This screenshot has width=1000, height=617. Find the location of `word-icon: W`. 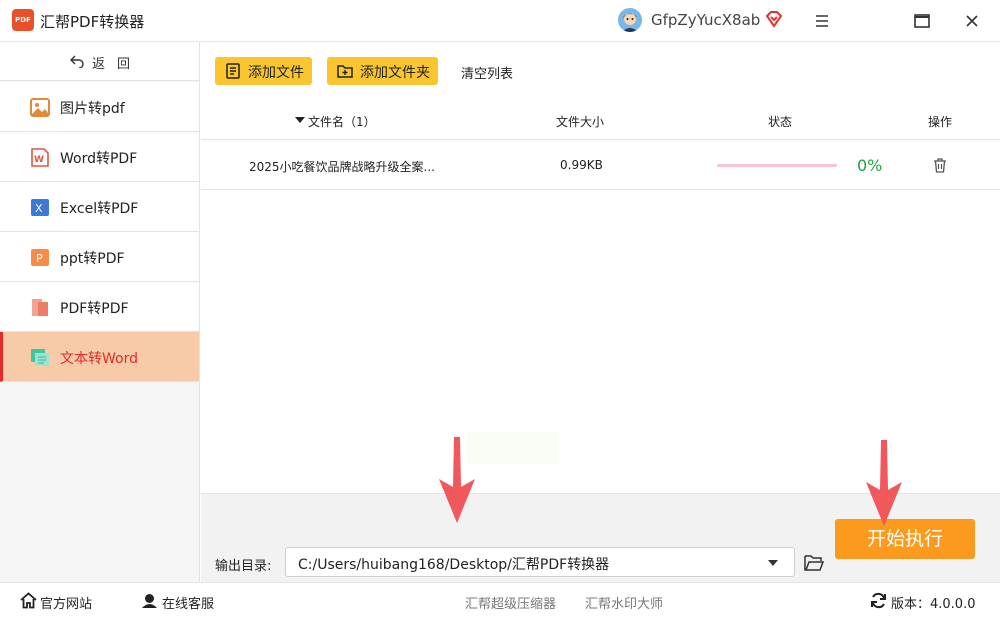

word-icon: W is located at coordinates (40, 157).